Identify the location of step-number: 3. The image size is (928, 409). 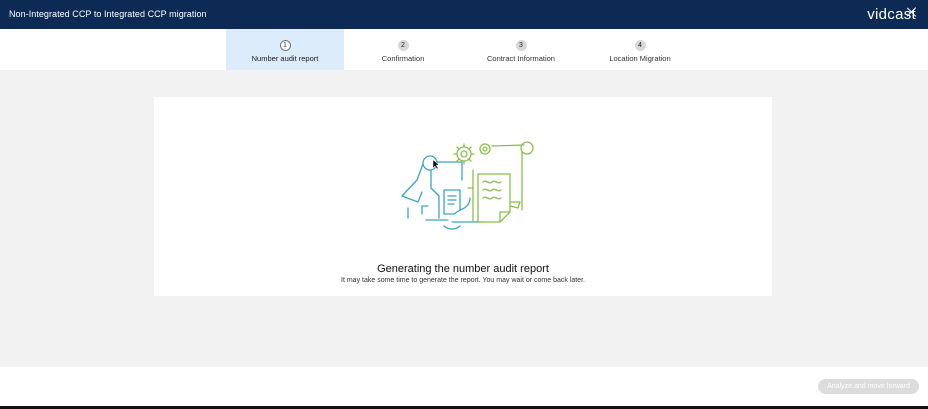
(521, 45).